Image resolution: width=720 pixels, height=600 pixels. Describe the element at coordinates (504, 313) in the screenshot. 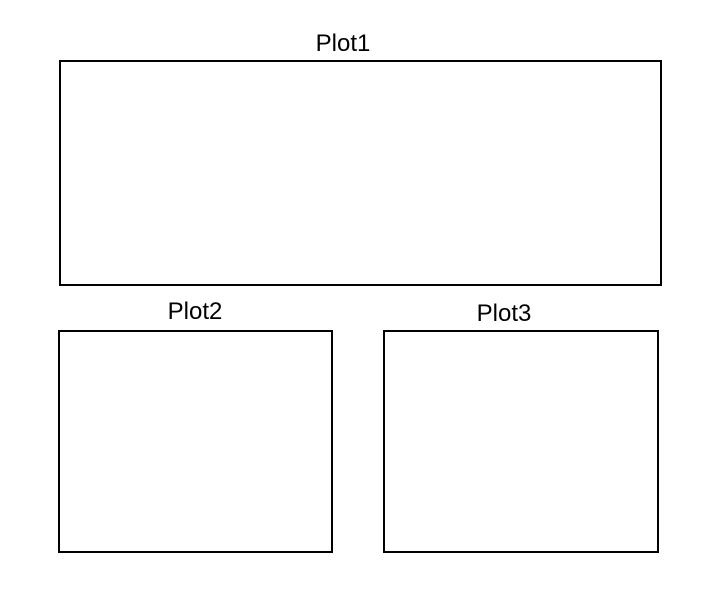

I see `plot3-title: Plot3` at that location.